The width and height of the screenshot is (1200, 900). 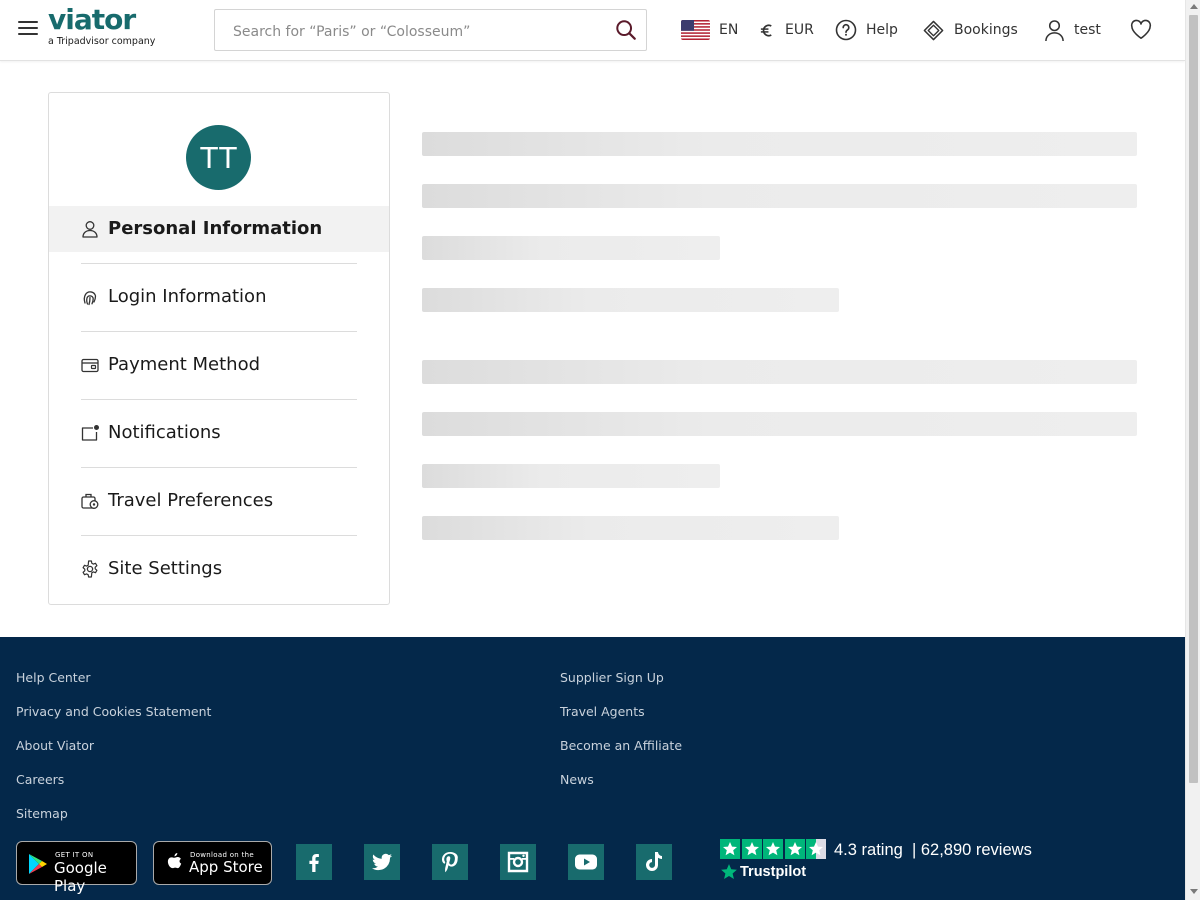 I want to click on footer-link-news: News, so click(x=577, y=779).